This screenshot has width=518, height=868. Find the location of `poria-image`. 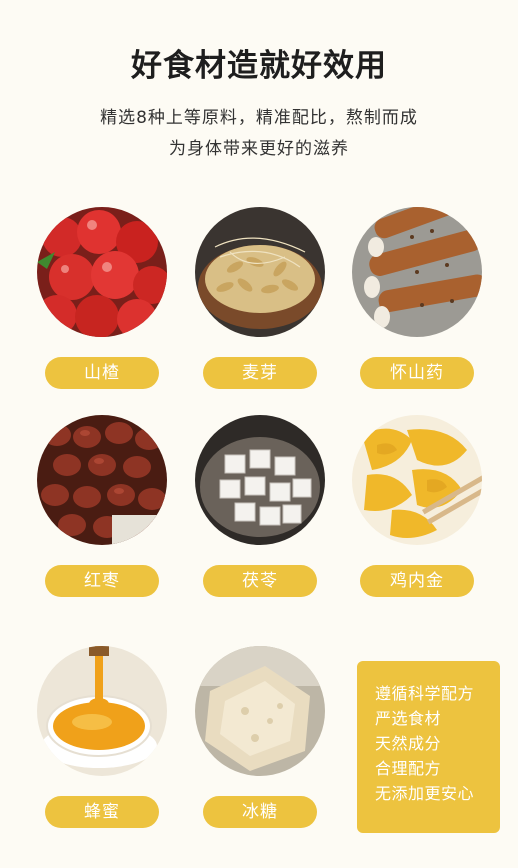

poria-image is located at coordinates (260, 480).